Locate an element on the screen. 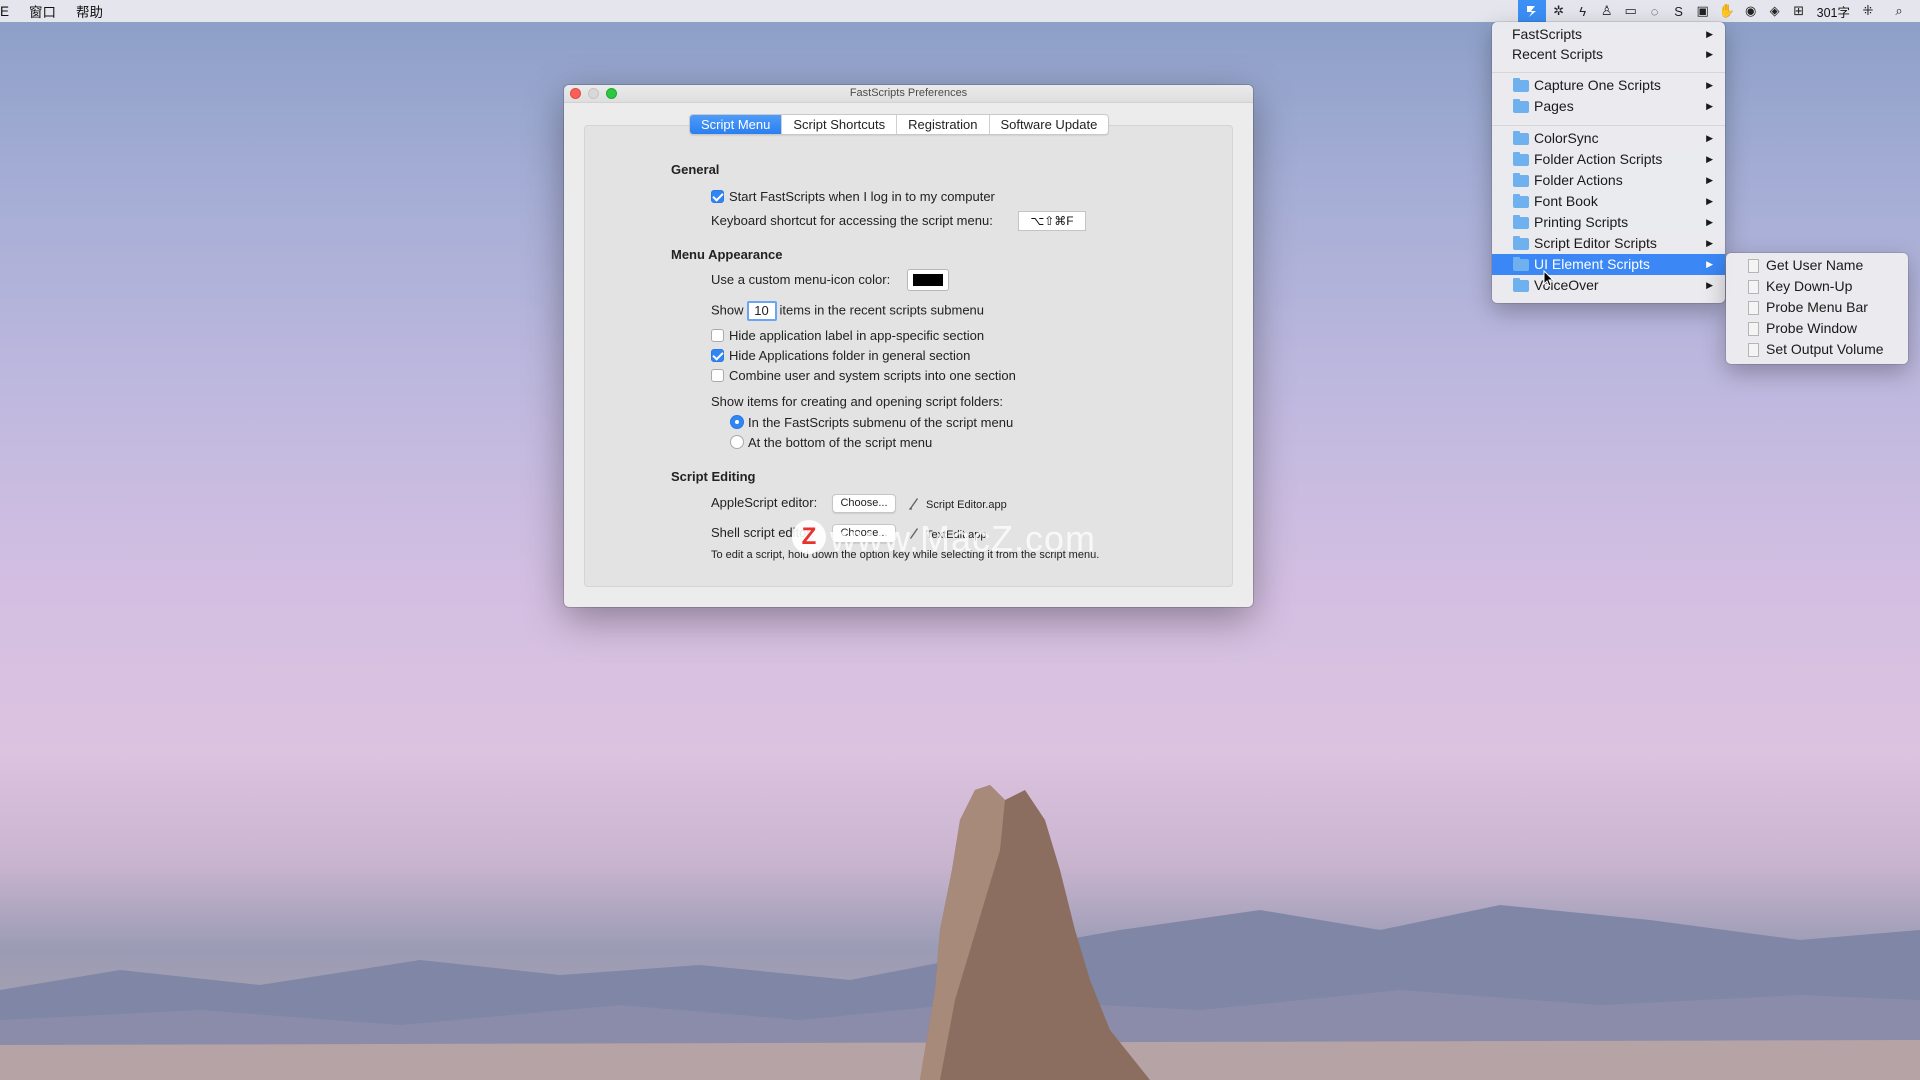 This screenshot has height=1080, width=1920. screen-icon: ▣ is located at coordinates (1703, 11).